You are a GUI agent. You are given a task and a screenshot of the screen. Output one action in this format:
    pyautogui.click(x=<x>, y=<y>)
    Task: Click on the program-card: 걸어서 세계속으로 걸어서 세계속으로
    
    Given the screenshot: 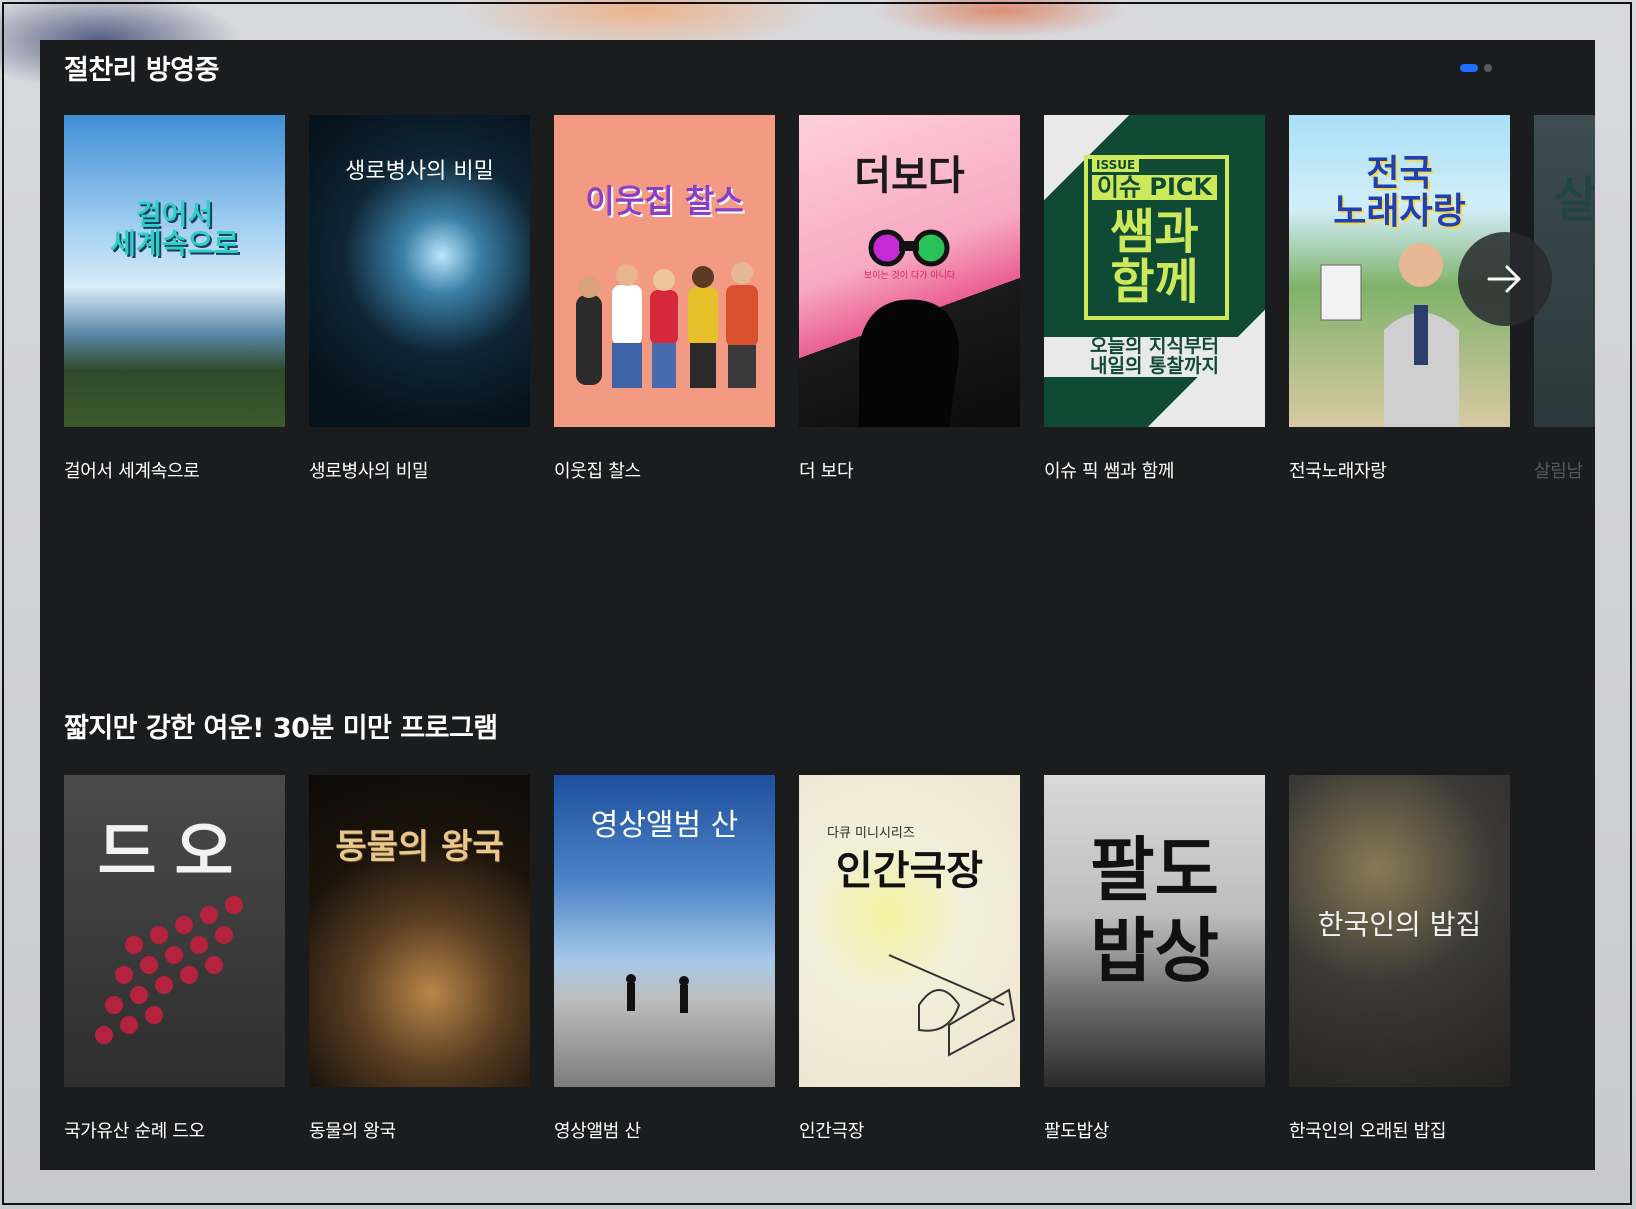 What is the action you would take?
    pyautogui.click(x=174, y=299)
    